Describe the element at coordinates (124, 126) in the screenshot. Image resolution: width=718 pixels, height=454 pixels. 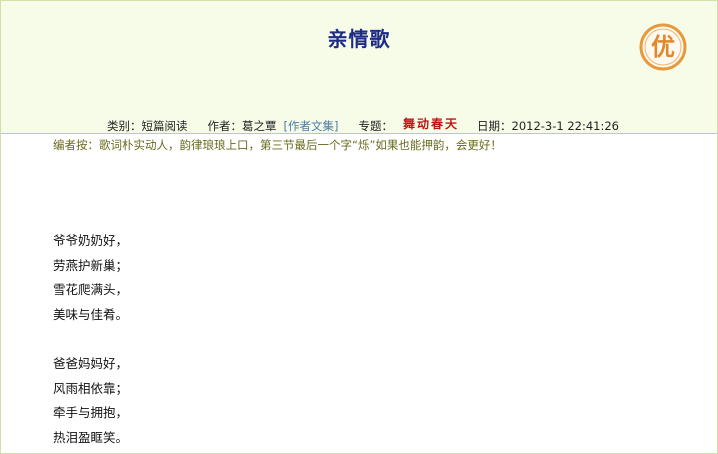
I see `category-label: 类别：` at that location.